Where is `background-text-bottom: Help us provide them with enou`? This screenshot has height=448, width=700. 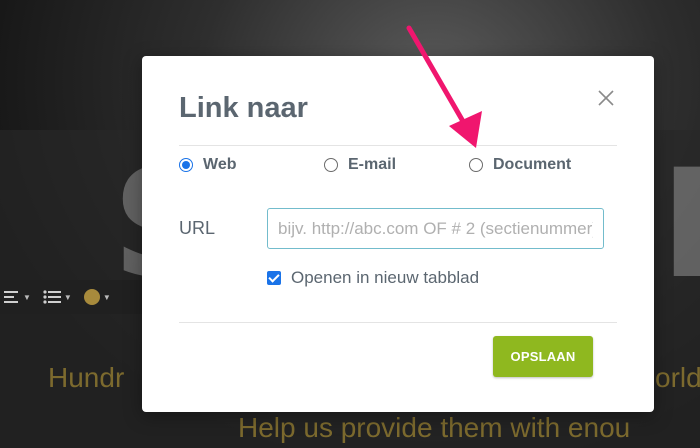 background-text-bottom: Help us provide them with enou is located at coordinates (434, 427).